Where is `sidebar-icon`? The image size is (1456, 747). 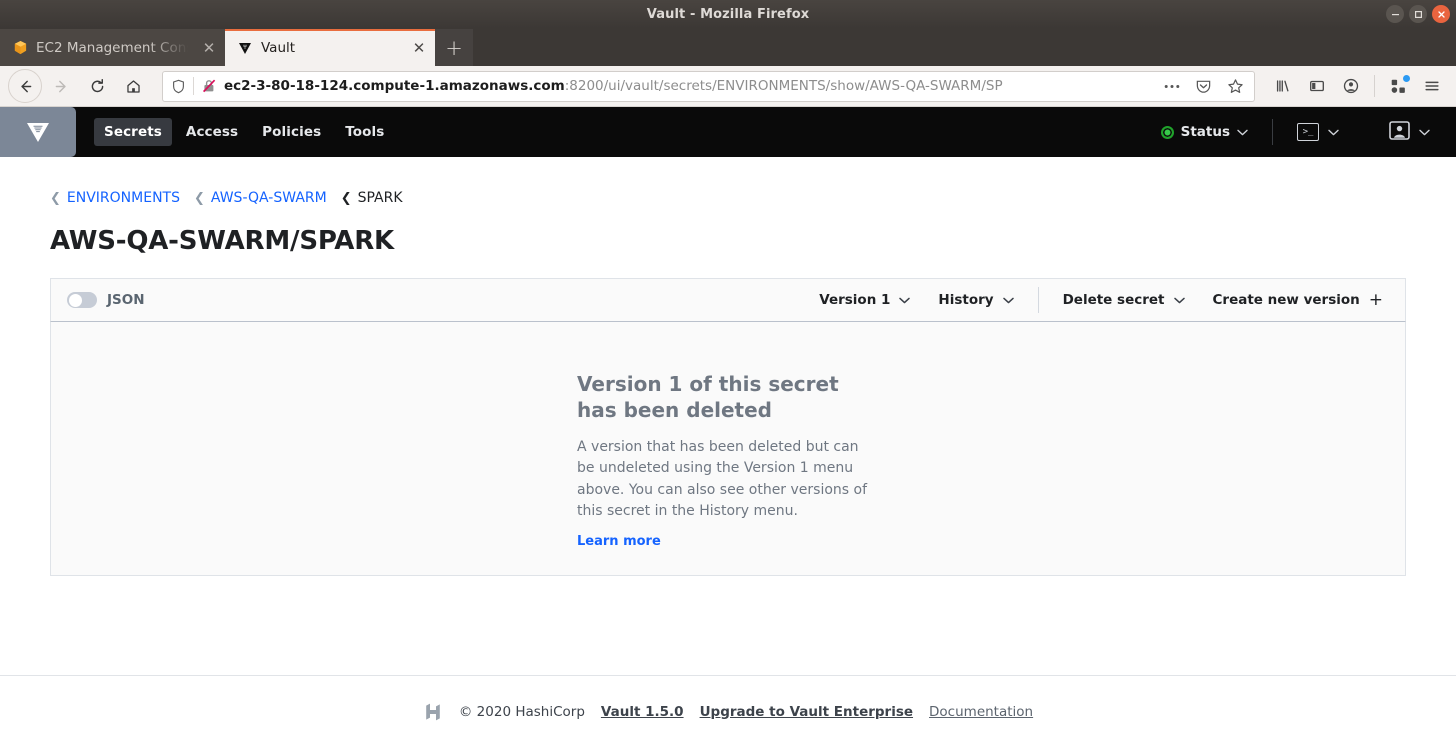 sidebar-icon is located at coordinates (1317, 86).